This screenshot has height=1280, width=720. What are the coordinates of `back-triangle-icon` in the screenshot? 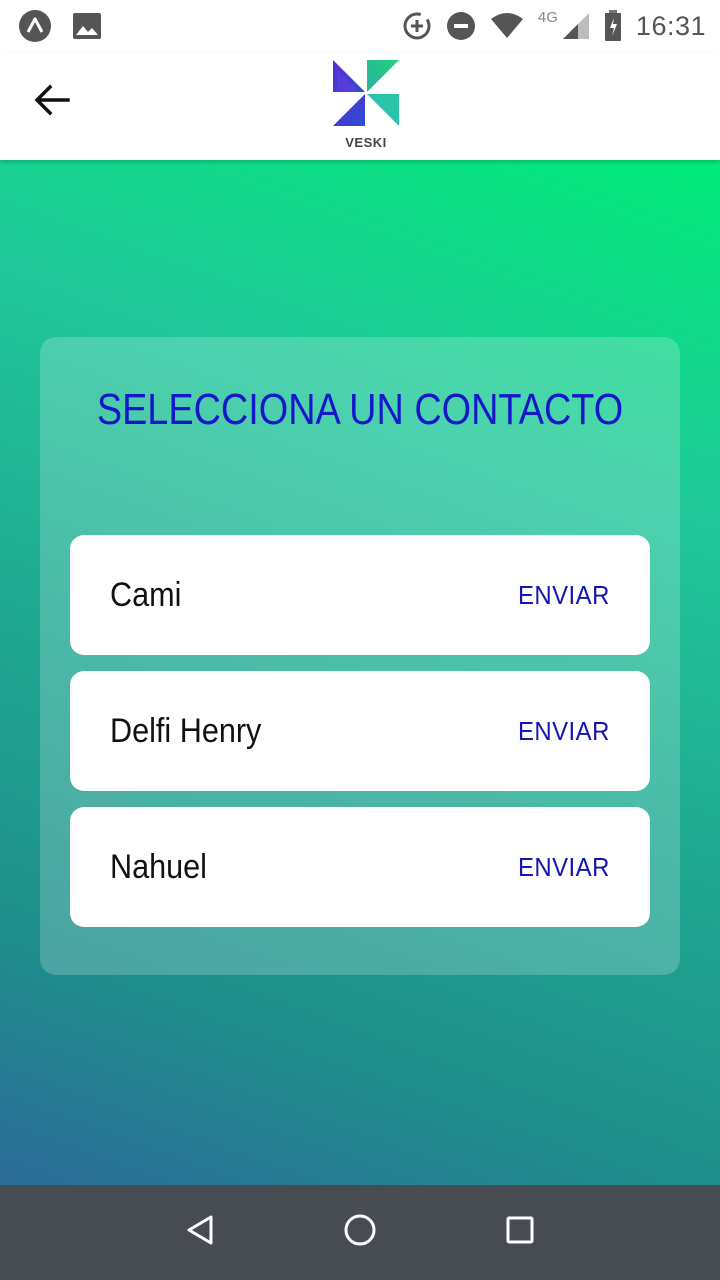 It's located at (200, 1232).